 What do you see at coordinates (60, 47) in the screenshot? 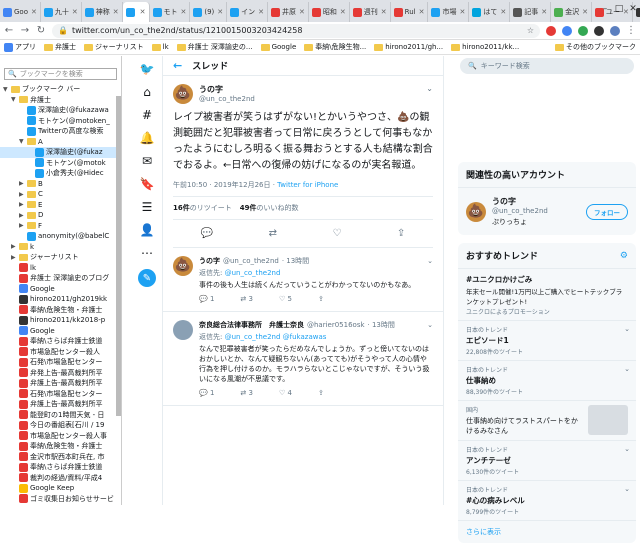
I see `bookmark-item: 弁護士` at bounding box center [60, 47].